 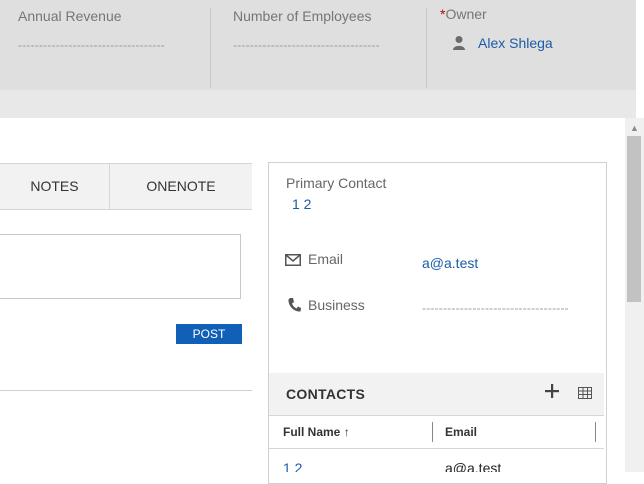 What do you see at coordinates (181, 186) in the screenshot?
I see `tab-onenote: ONENOTE` at bounding box center [181, 186].